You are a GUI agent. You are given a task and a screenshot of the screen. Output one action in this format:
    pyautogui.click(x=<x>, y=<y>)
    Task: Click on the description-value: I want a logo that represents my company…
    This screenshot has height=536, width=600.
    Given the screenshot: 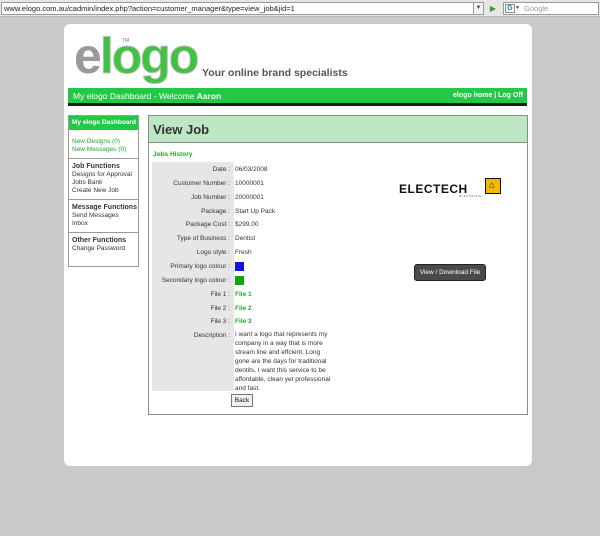 What is the action you would take?
    pyautogui.click(x=283, y=361)
    